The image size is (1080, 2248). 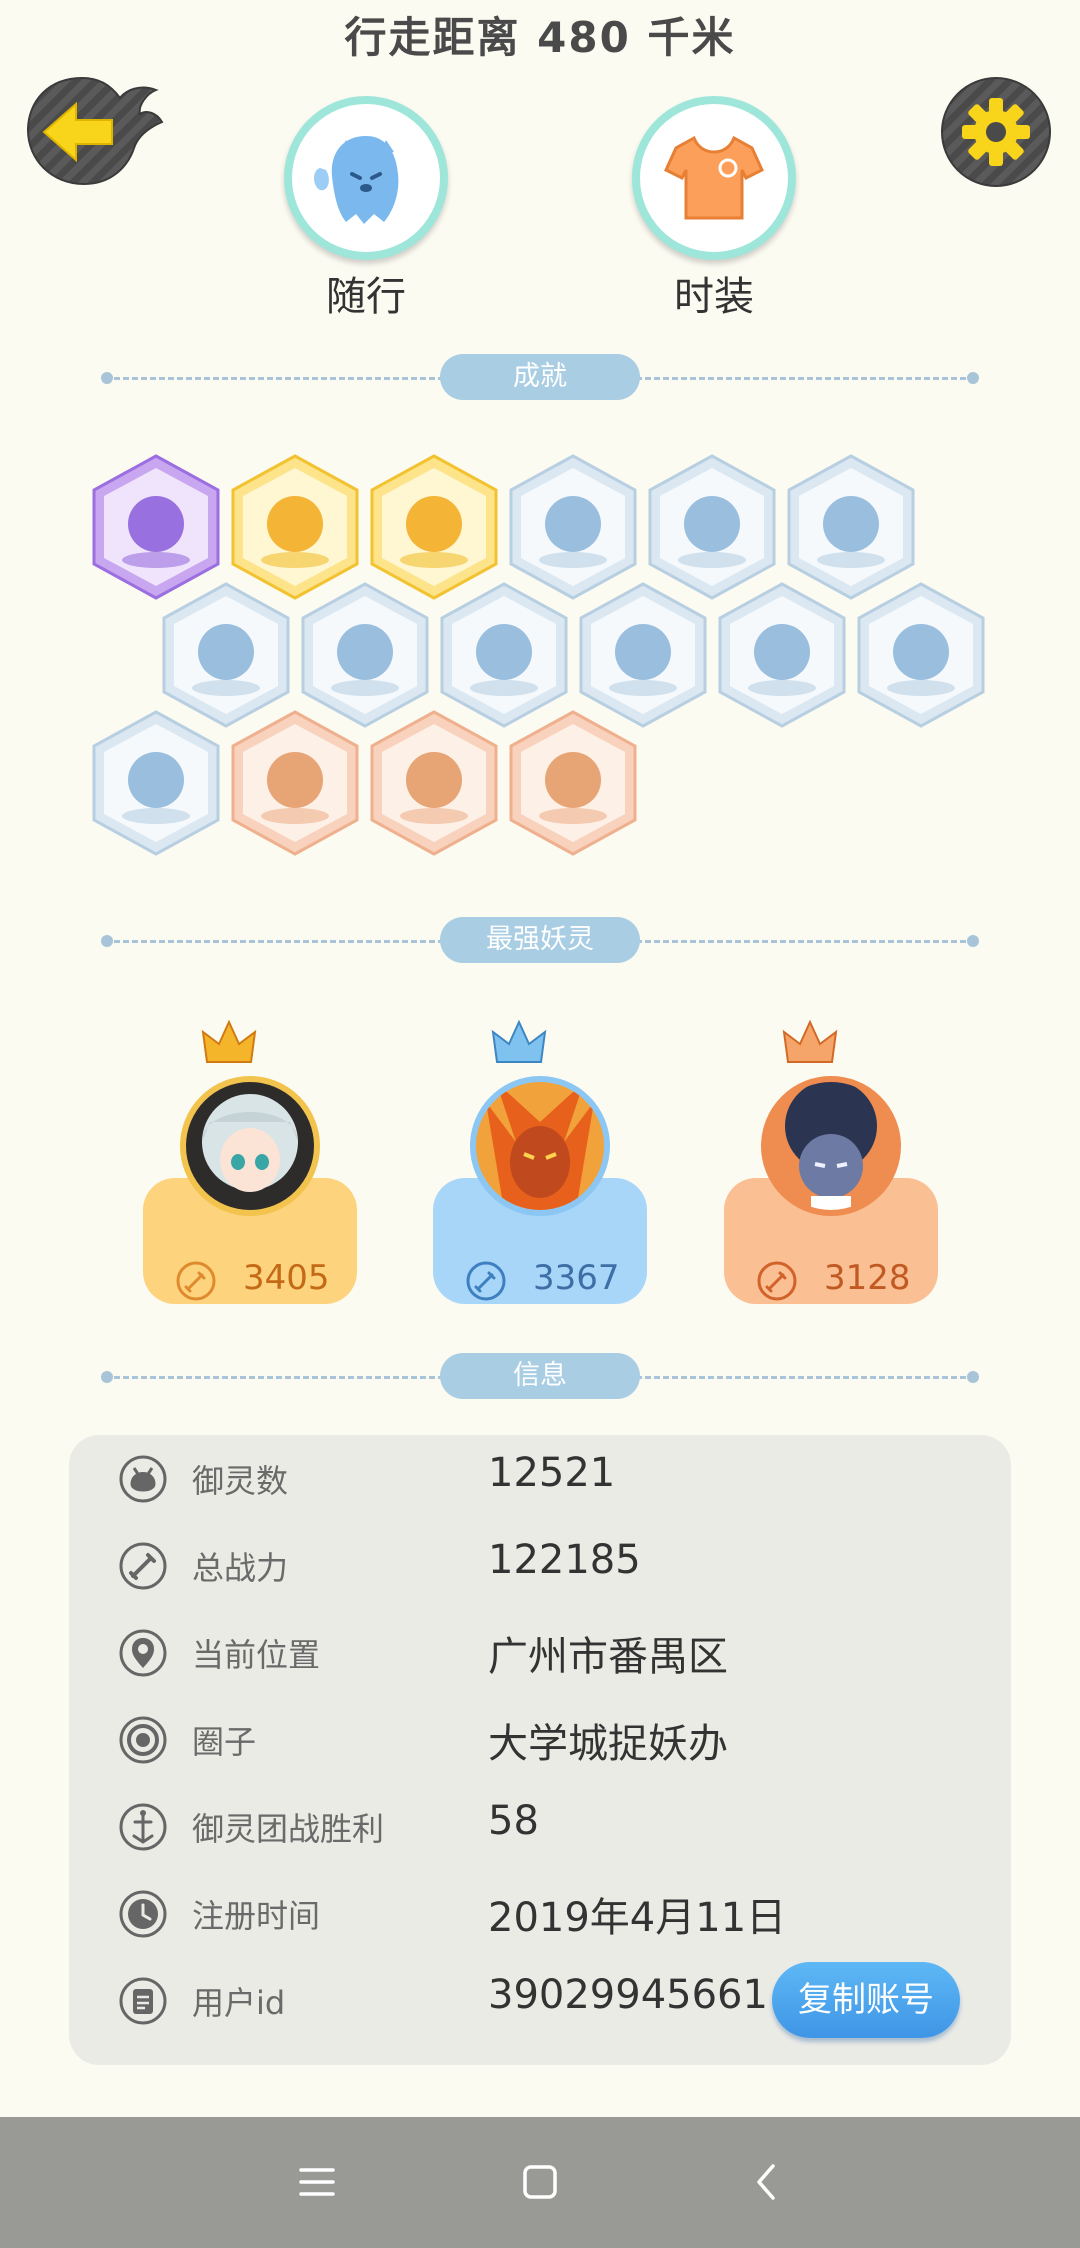 What do you see at coordinates (866, 2000) in the screenshot?
I see `copy-account-button: 复制账号` at bounding box center [866, 2000].